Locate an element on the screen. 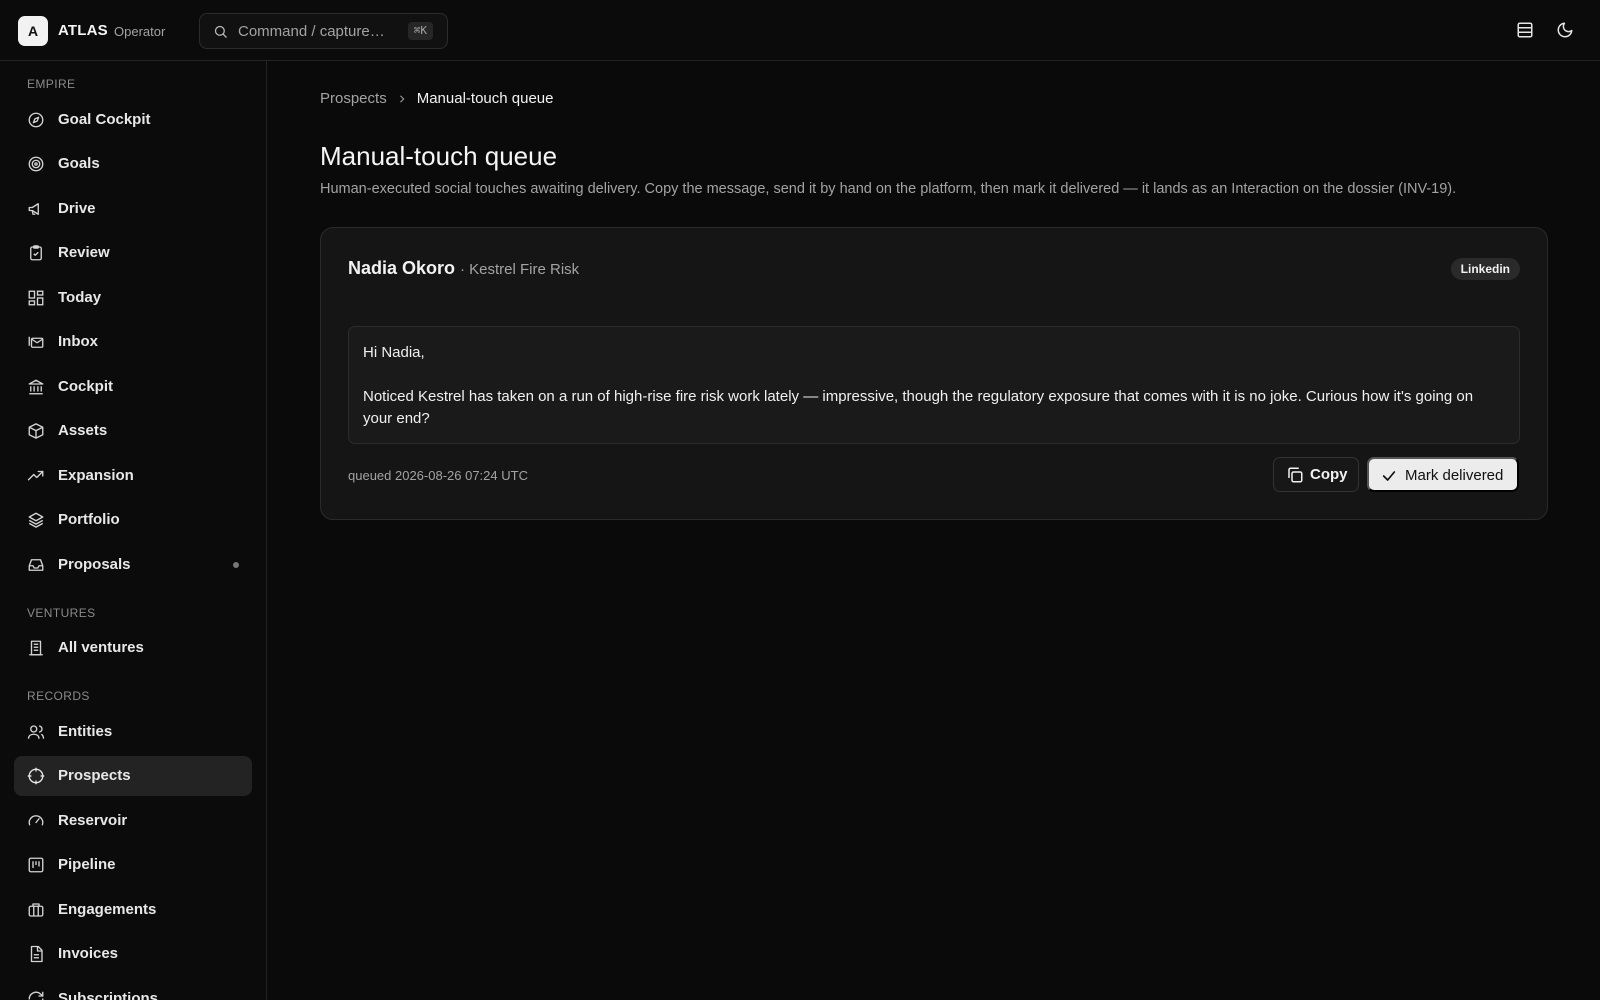  layout-toggle-button is located at coordinates (1526, 31).